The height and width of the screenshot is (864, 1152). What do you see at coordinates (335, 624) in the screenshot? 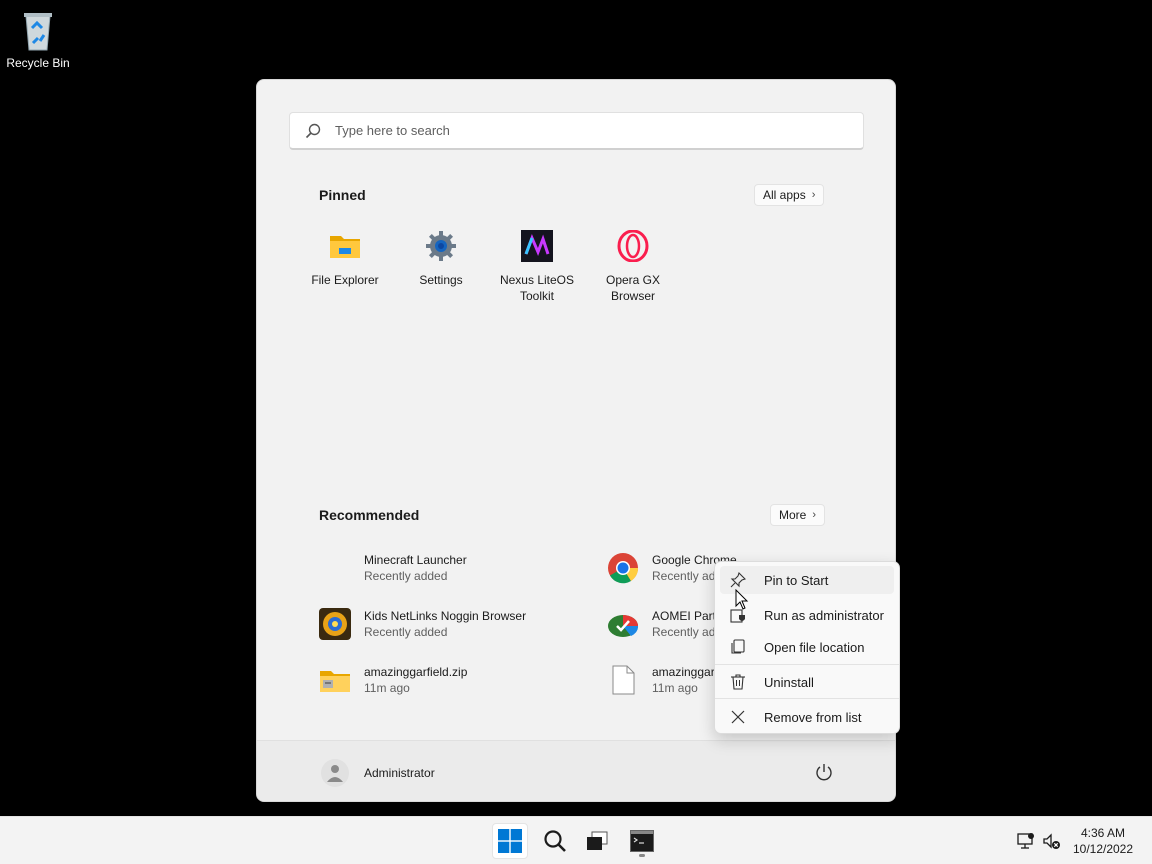
I see `noggin-browser-icon` at bounding box center [335, 624].